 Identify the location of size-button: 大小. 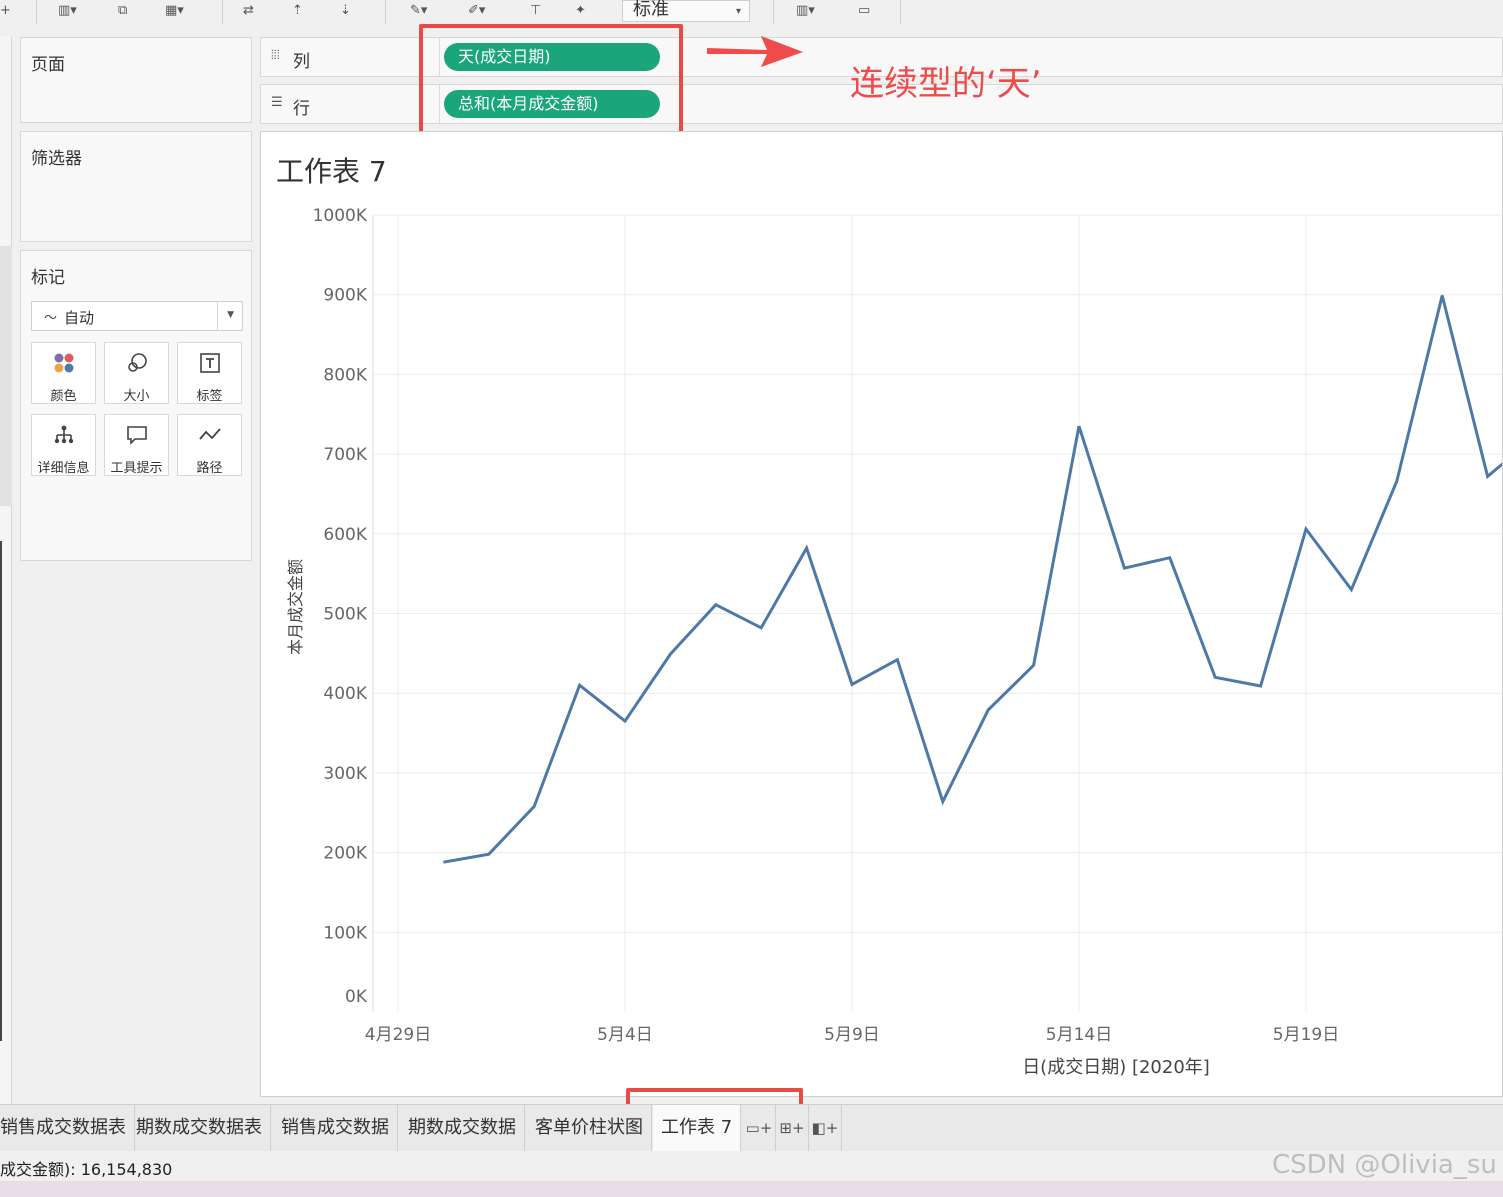
(136, 373).